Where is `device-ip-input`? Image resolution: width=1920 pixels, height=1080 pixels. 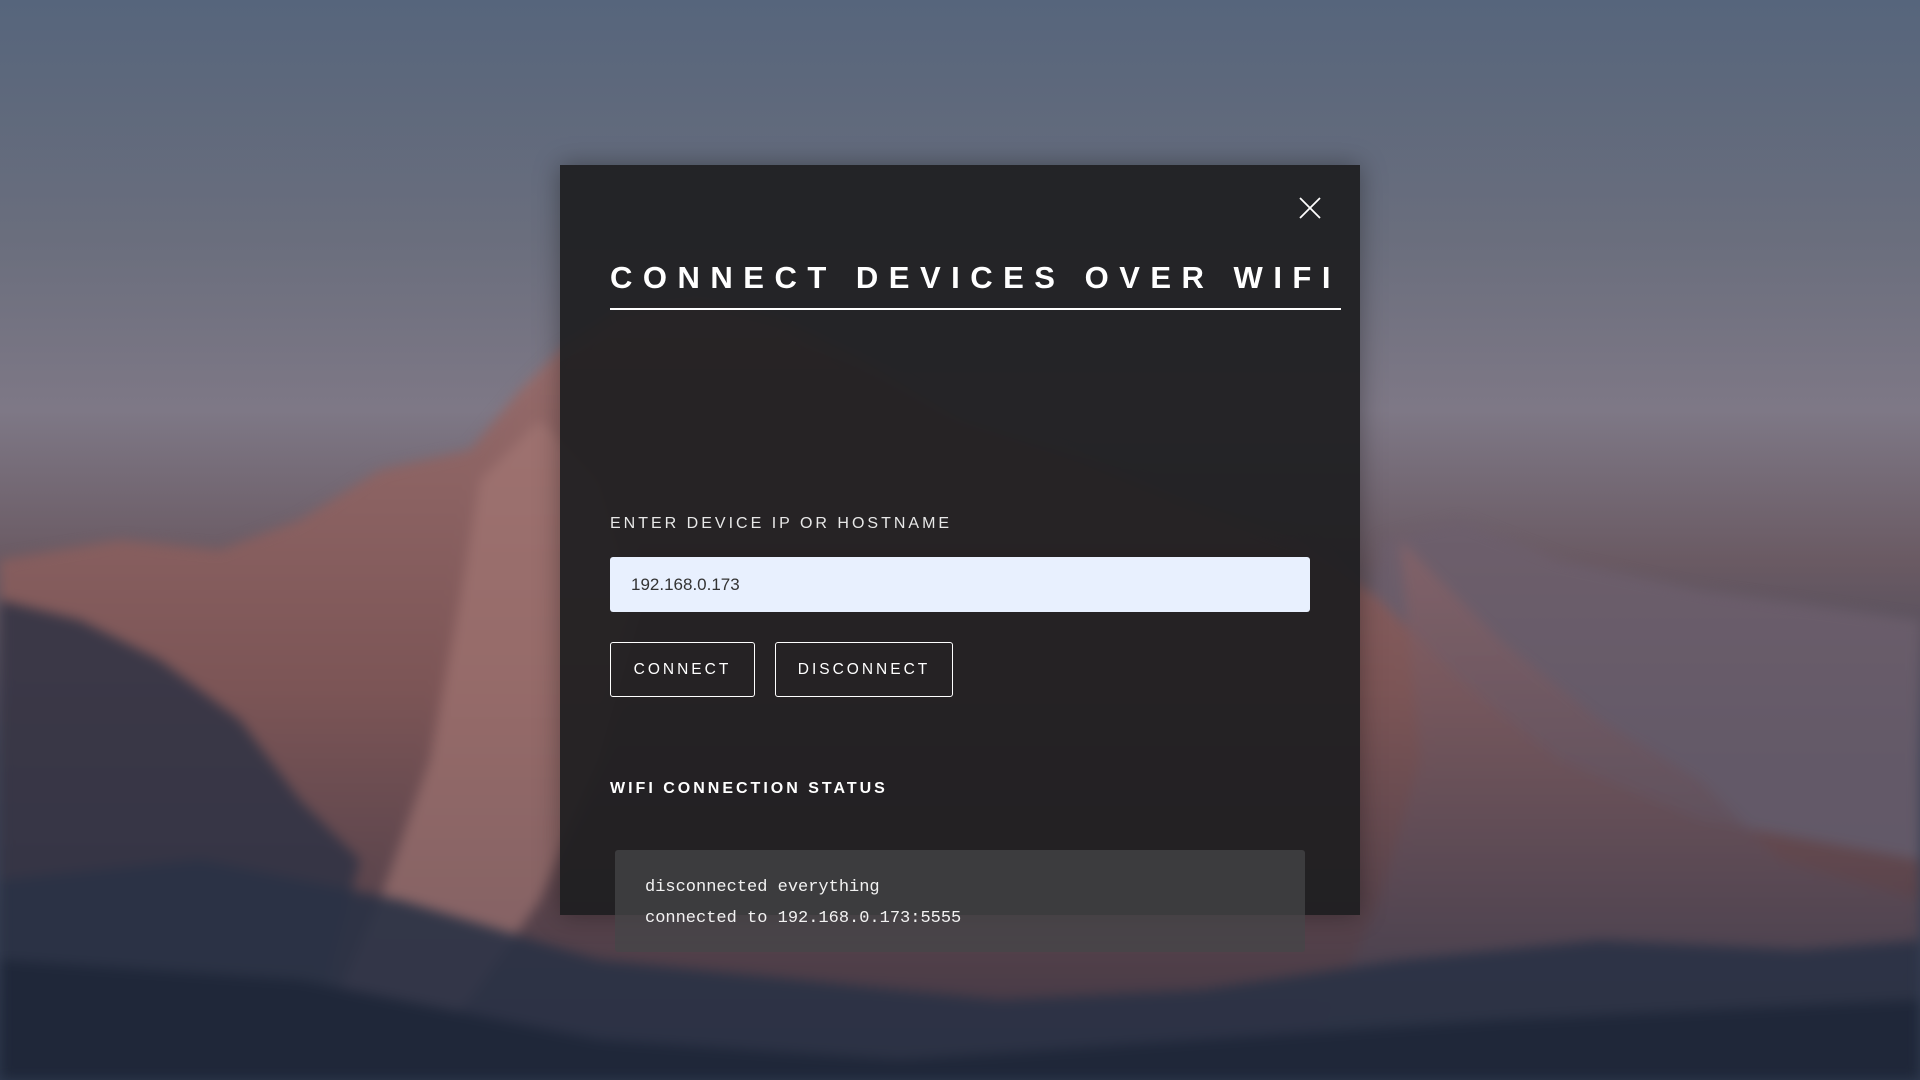 device-ip-input is located at coordinates (960, 584).